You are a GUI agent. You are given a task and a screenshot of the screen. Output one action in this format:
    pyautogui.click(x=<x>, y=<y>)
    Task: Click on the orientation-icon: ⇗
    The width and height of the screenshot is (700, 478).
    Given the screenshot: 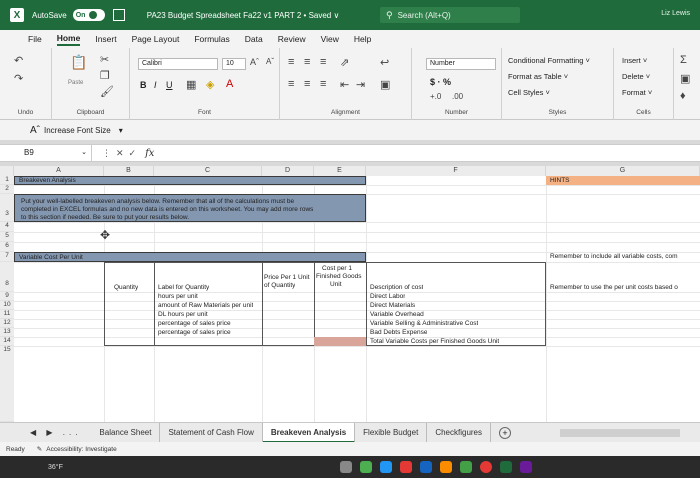 What is the action you would take?
    pyautogui.click(x=344, y=62)
    